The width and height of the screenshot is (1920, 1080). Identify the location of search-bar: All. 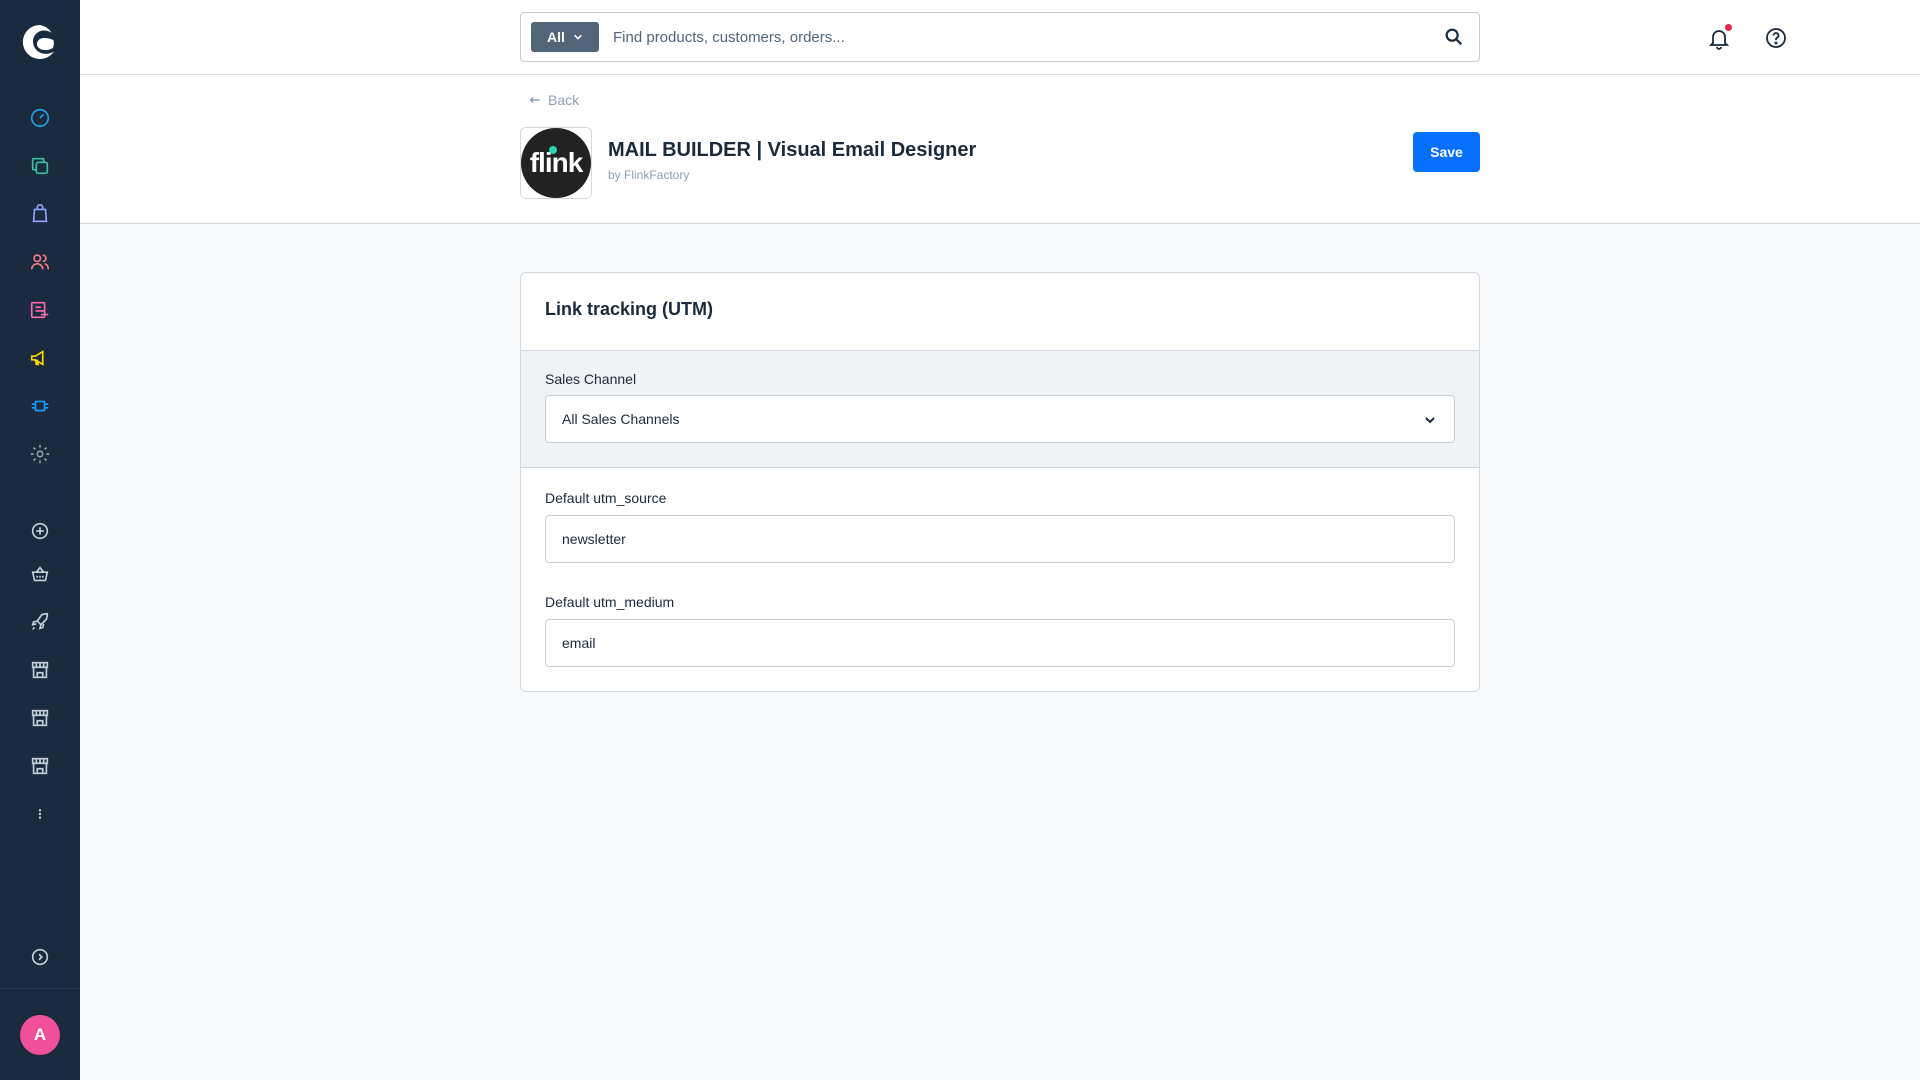
(1000, 37).